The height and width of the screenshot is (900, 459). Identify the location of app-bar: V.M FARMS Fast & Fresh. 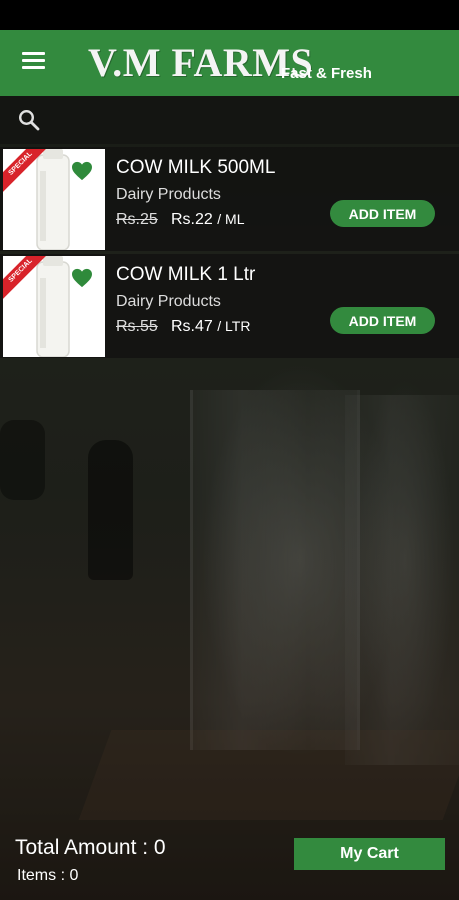
(229, 63).